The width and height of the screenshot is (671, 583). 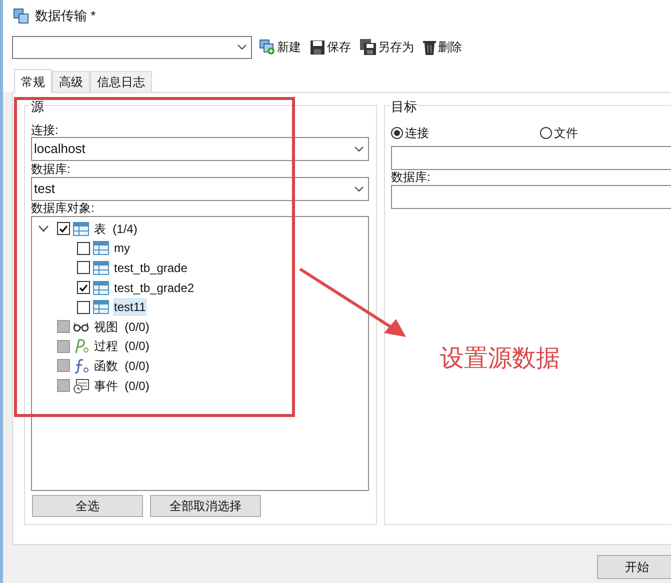 What do you see at coordinates (81, 366) in the screenshot?
I see `function-icon` at bounding box center [81, 366].